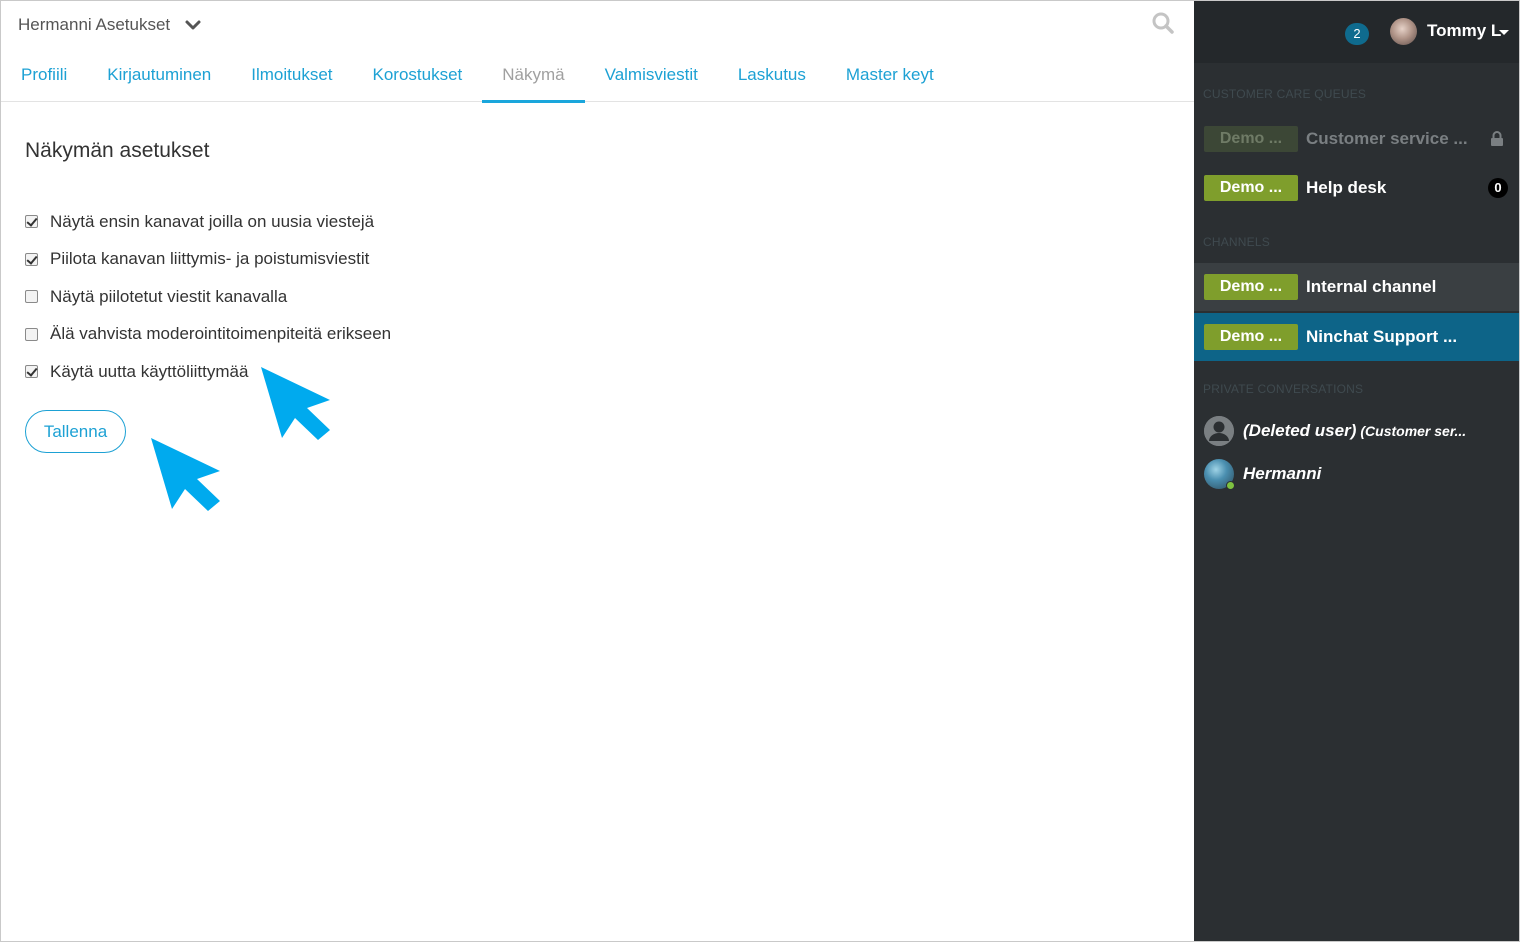 The image size is (1520, 942). What do you see at coordinates (418, 79) in the screenshot?
I see `tab-korostukset: Korostukset` at bounding box center [418, 79].